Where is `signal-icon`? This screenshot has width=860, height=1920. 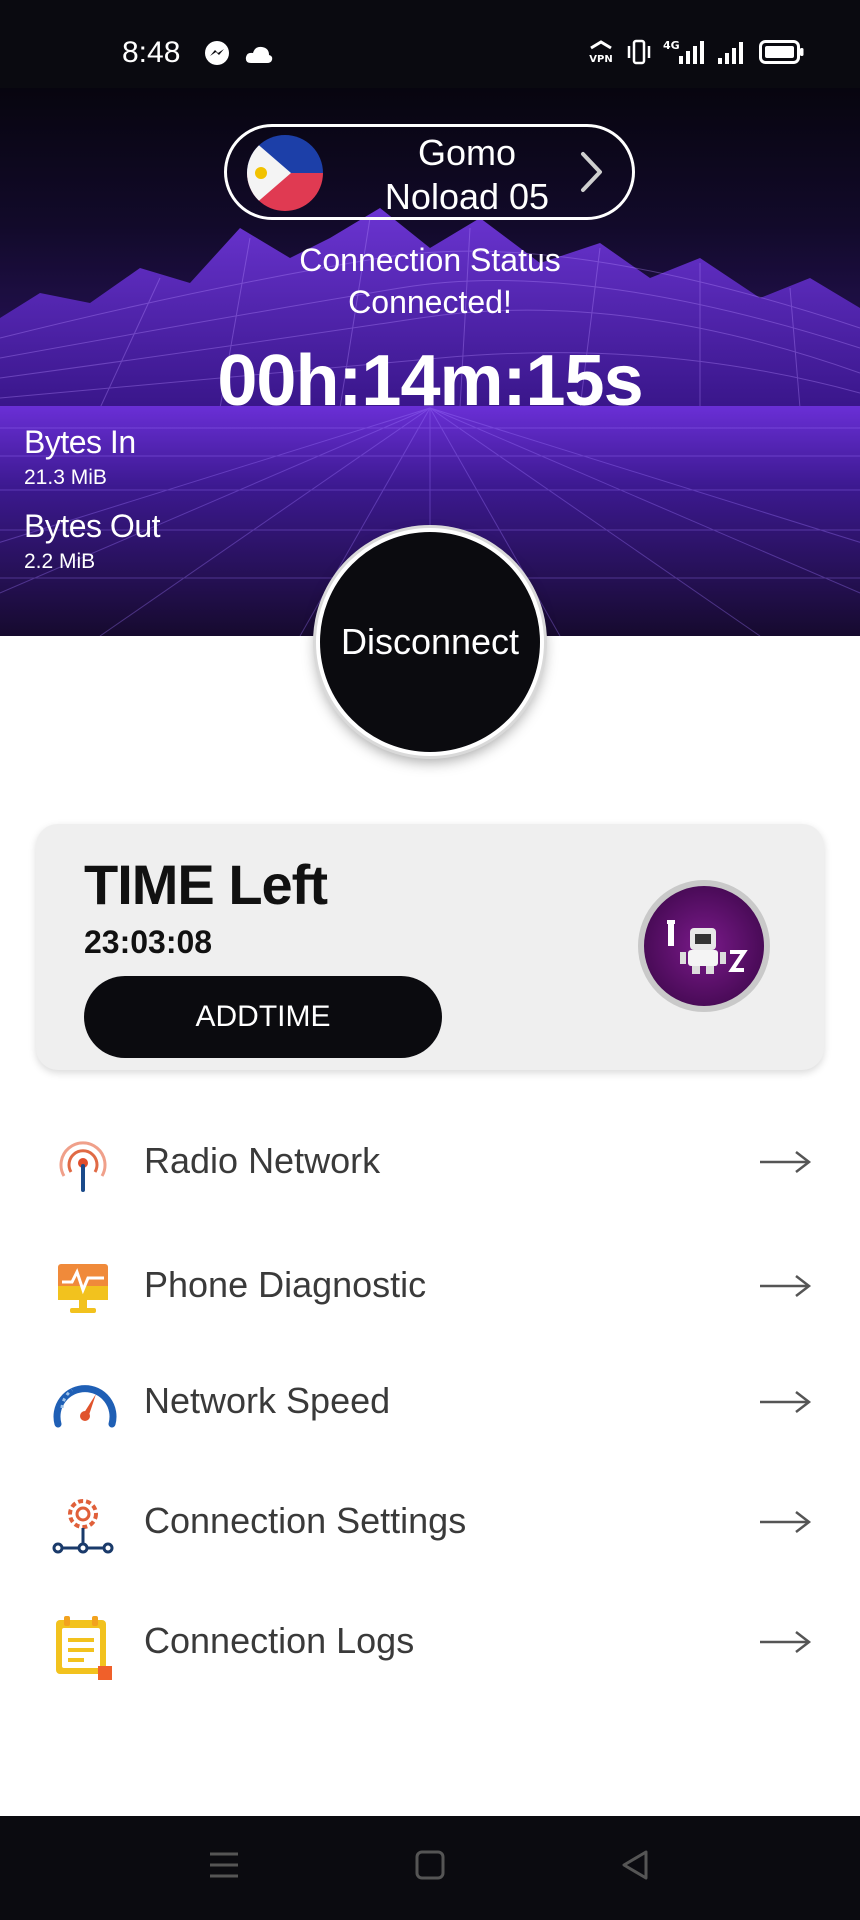 signal-icon is located at coordinates (732, 54).